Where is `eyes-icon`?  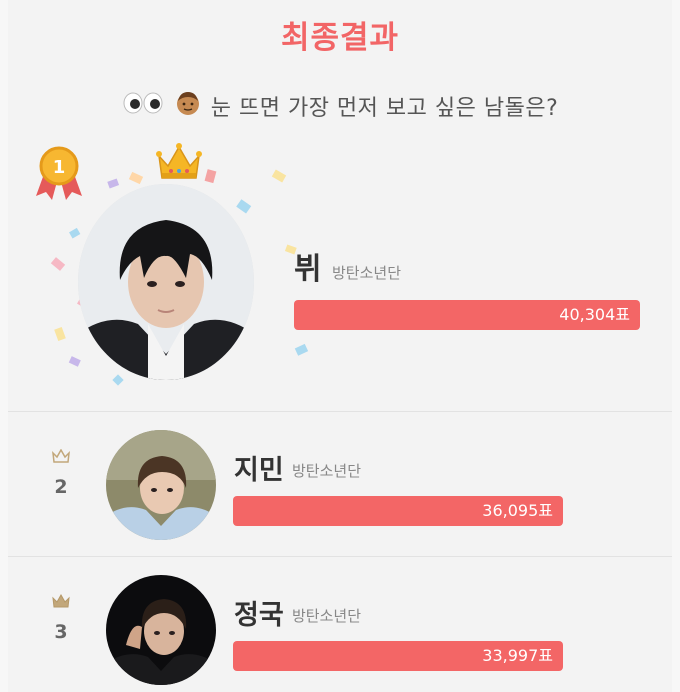
eyes-icon is located at coordinates (144, 106).